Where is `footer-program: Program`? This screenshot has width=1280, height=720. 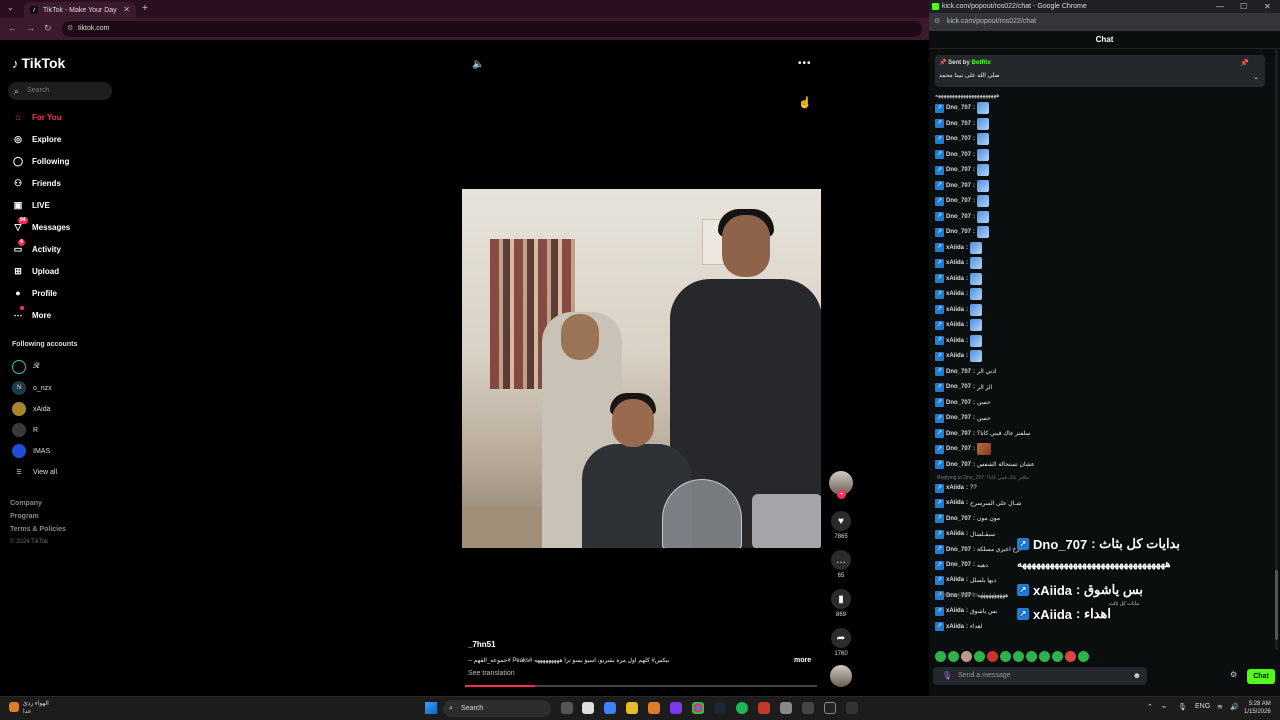
footer-program: Program is located at coordinates (24, 516).